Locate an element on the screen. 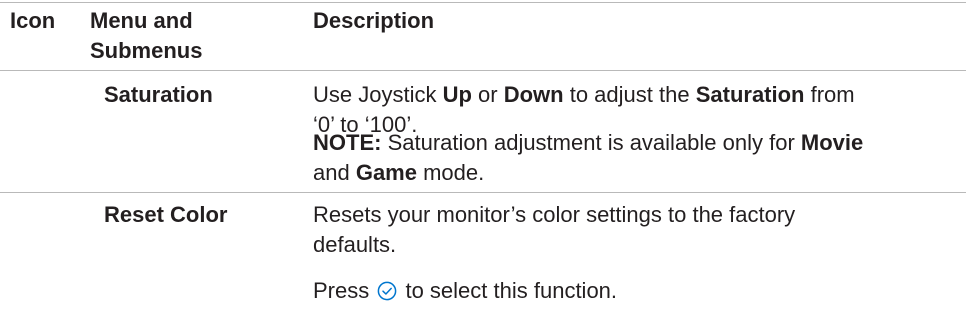 The height and width of the screenshot is (322, 966). column-header-description: Description is located at coordinates (374, 20).